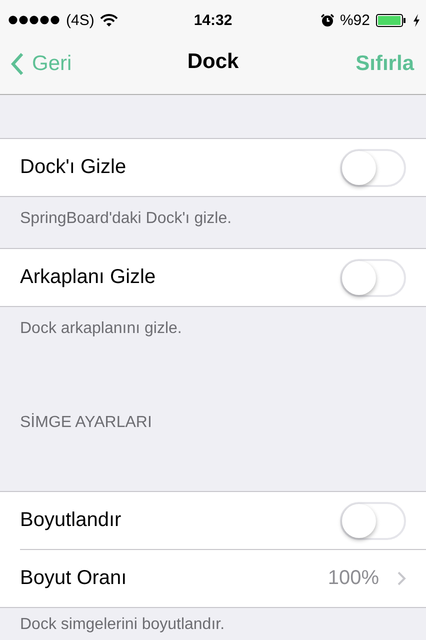 Image resolution: width=426 pixels, height=640 pixels. I want to click on signal-icon, so click(34, 20).